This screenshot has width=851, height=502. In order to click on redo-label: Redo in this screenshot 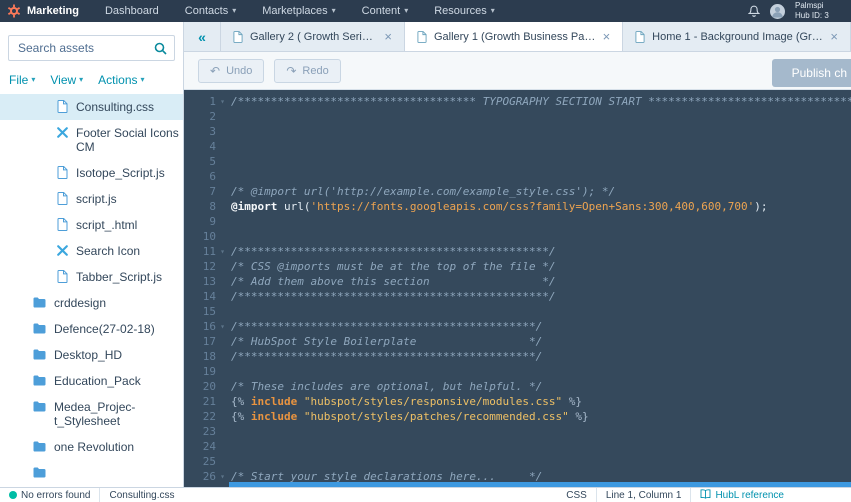, I will do `click(315, 70)`.